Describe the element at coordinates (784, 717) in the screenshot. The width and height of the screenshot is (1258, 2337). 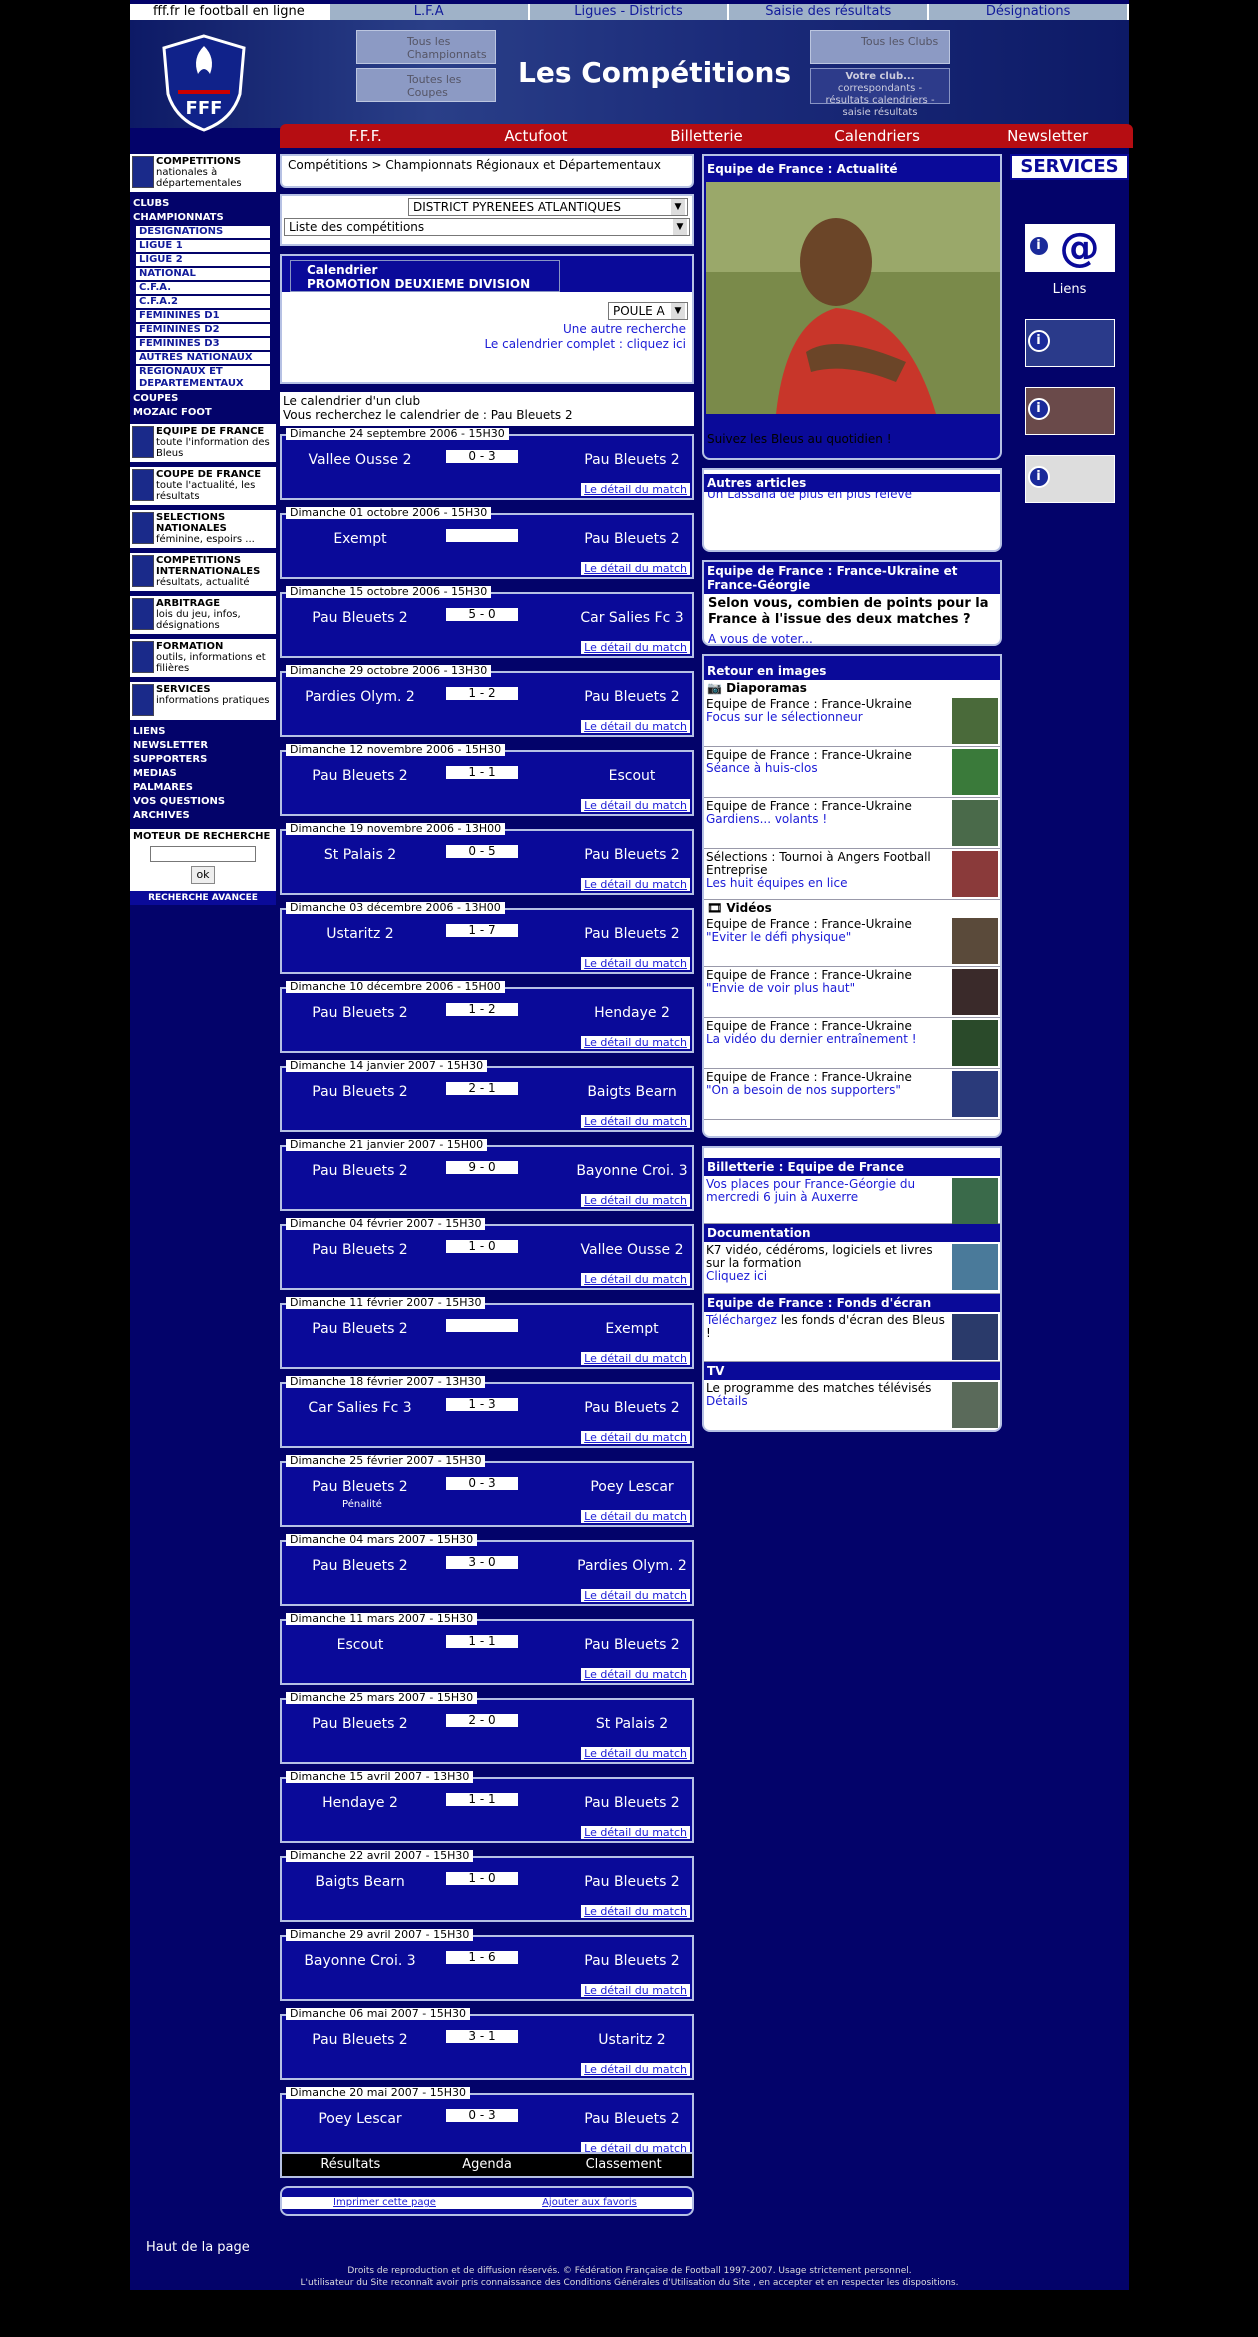
I see `item-link: Focus sur le sélectionneur` at that location.